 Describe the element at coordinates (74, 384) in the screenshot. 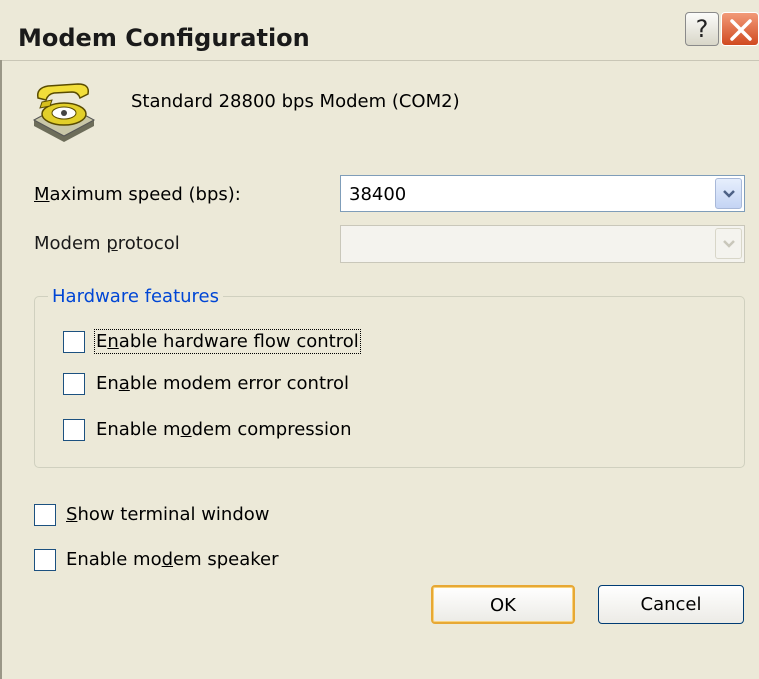

I see `modem-error-control-checkbox` at that location.